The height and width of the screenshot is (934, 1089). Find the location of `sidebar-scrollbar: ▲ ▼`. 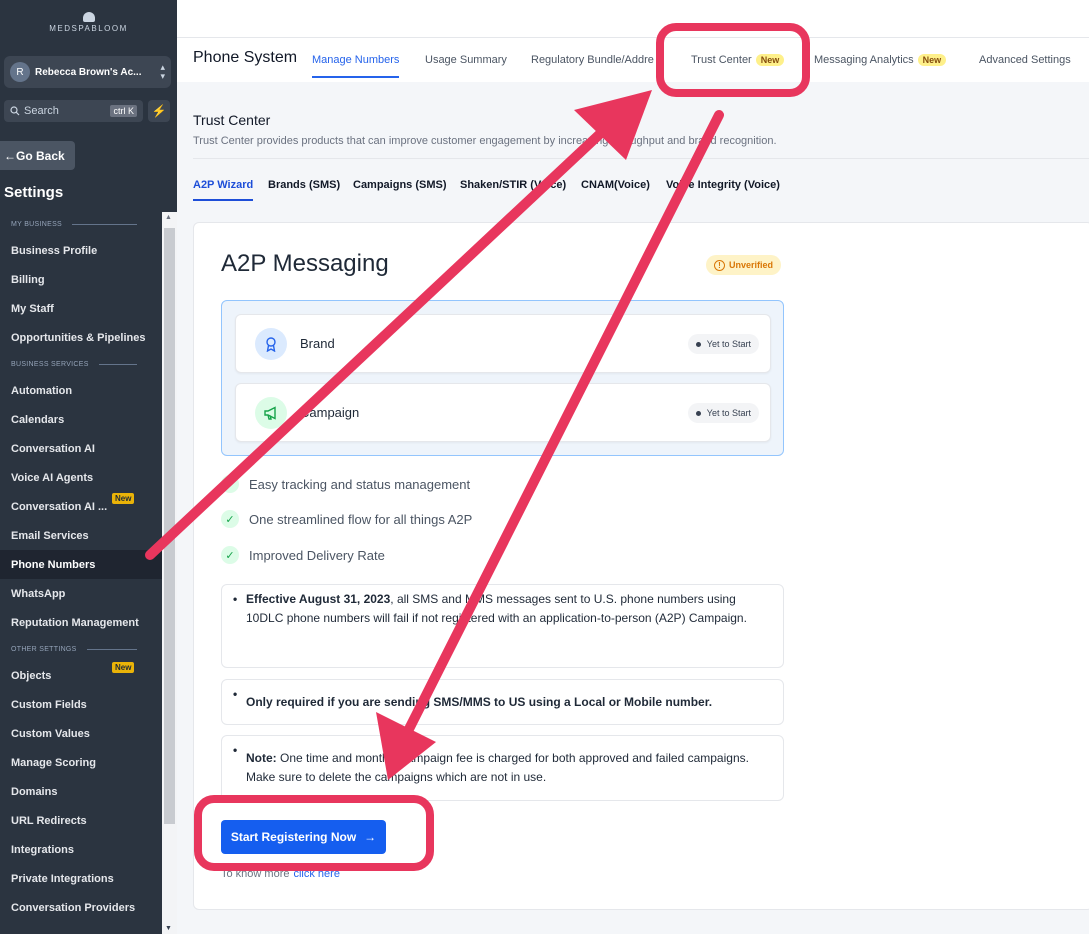

sidebar-scrollbar: ▲ ▼ is located at coordinates (169, 573).